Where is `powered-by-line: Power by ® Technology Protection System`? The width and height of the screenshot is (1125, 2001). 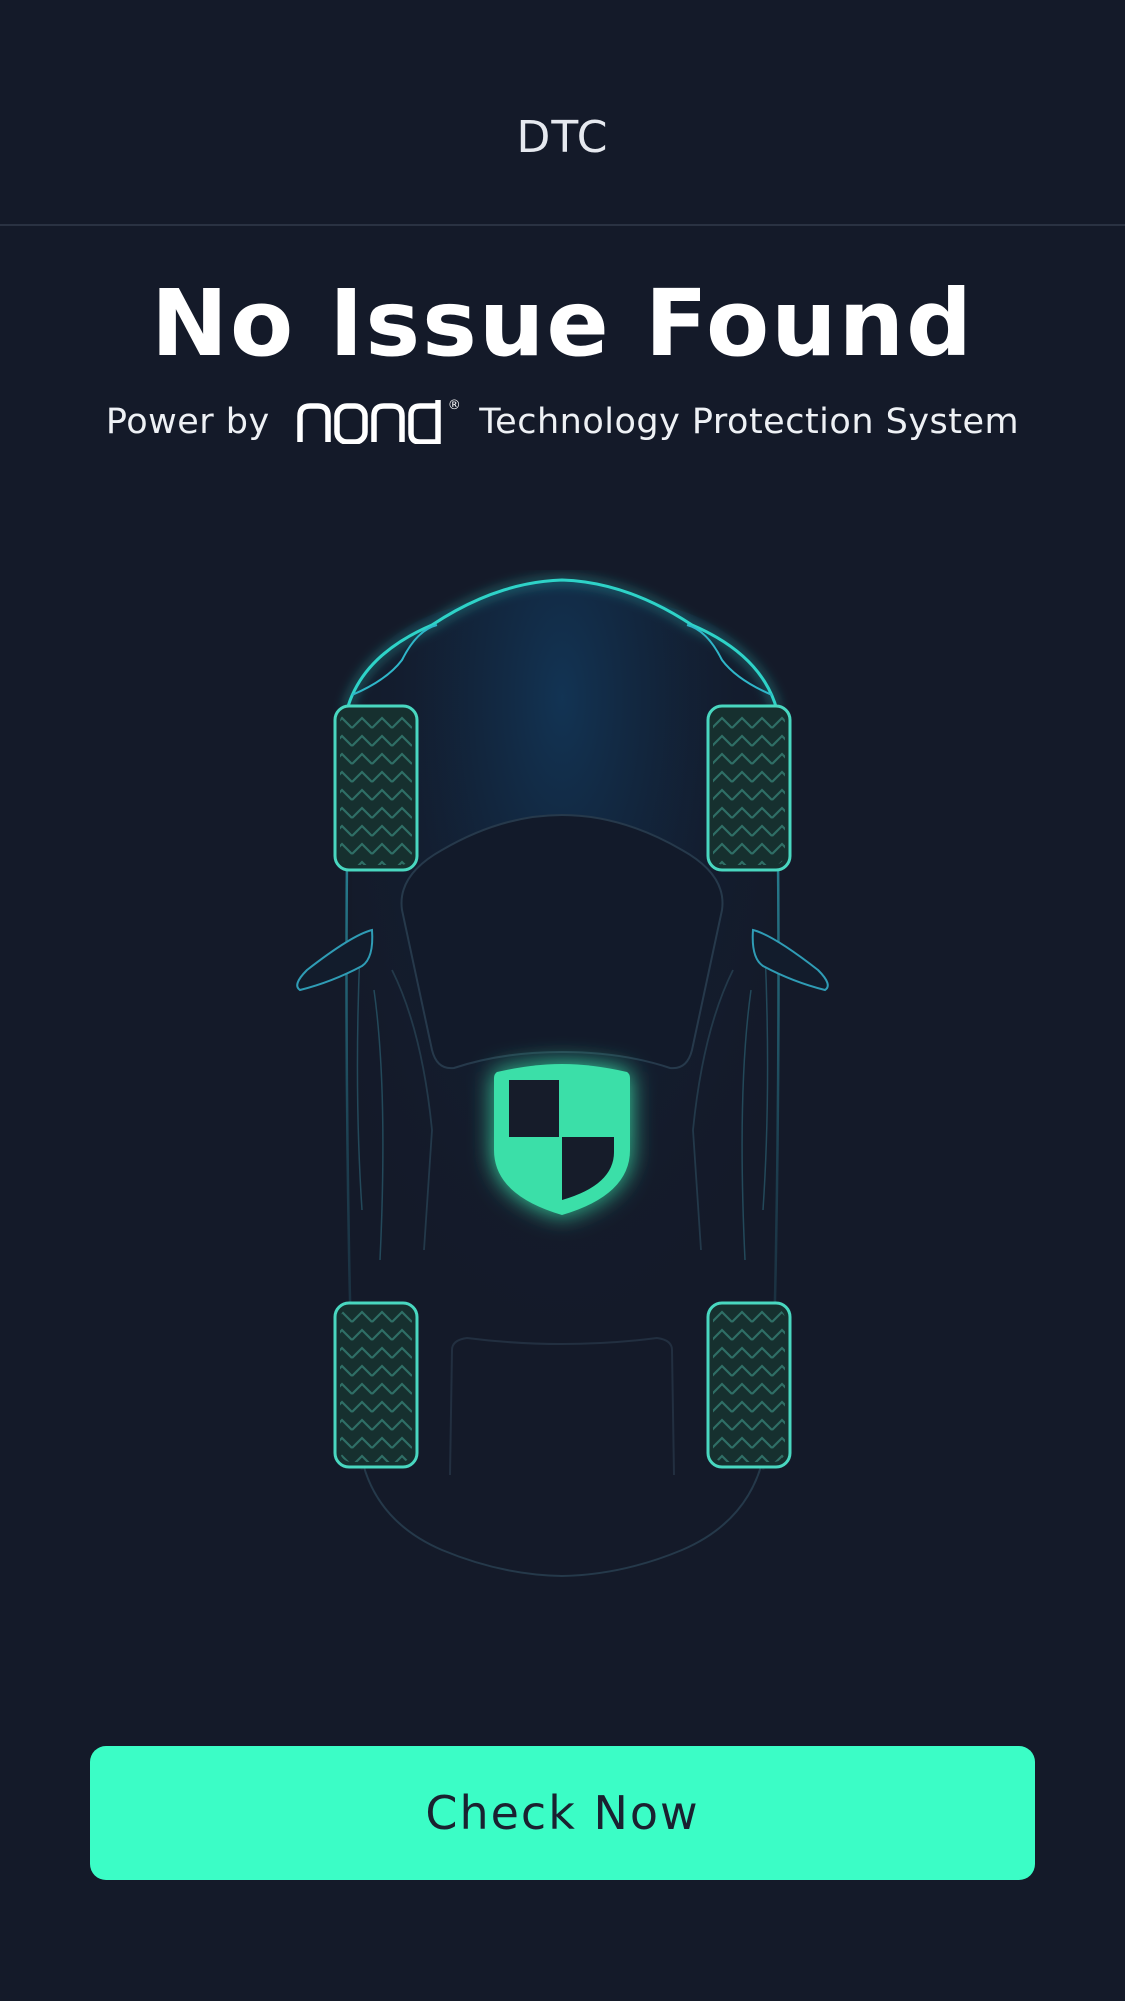 powered-by-line: Power by ® Technology Protection System is located at coordinates (562, 421).